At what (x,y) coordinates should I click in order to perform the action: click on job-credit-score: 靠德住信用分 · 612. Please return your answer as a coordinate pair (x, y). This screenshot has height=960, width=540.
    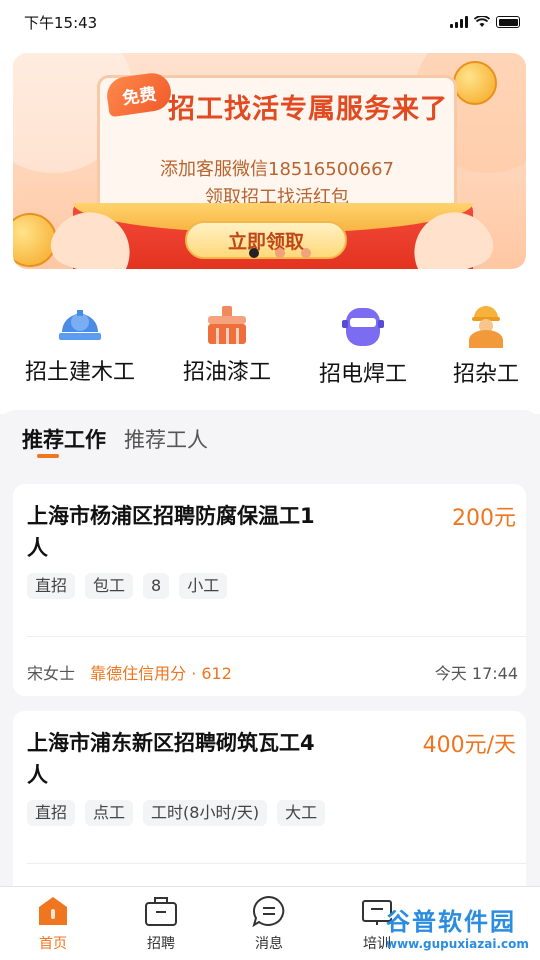
    Looking at the image, I should click on (161, 673).